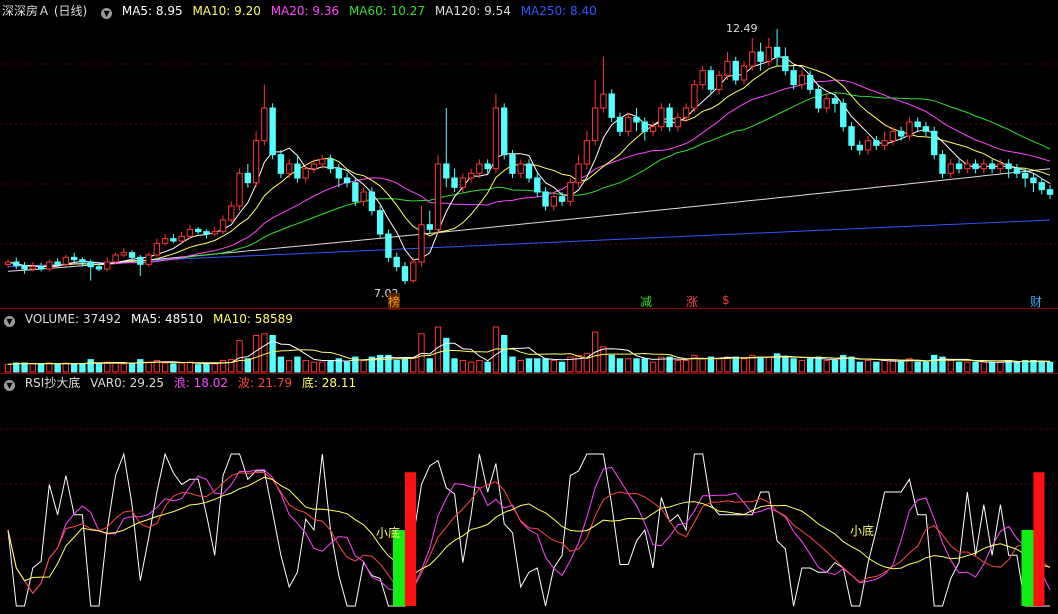  What do you see at coordinates (1027, 568) in the screenshot?
I see `signal-bar-green` at bounding box center [1027, 568].